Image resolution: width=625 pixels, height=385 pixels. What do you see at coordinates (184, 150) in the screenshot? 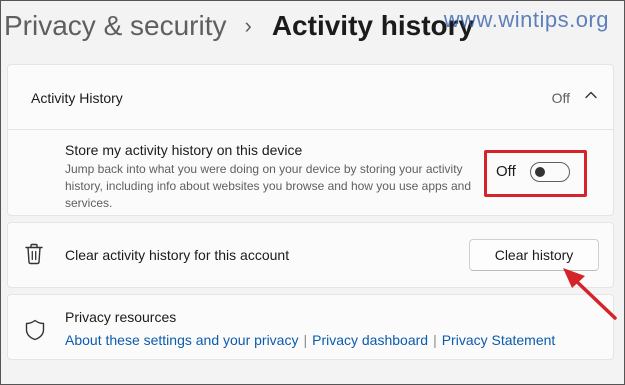
I see `store-activity-title: Store my activity history on this device` at bounding box center [184, 150].